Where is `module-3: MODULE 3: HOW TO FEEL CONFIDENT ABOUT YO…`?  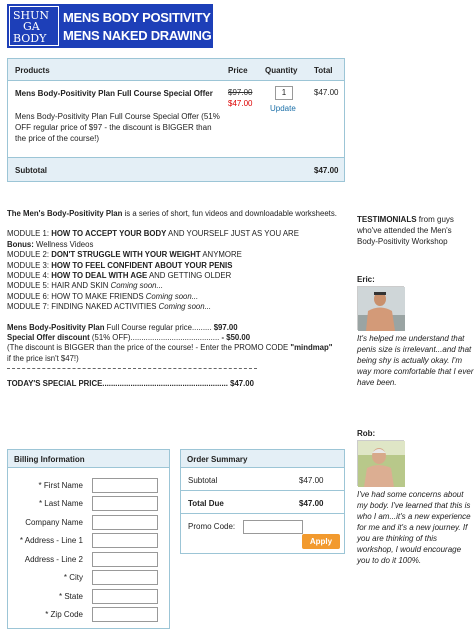 module-3: MODULE 3: HOW TO FEEL CONFIDENT ABOUT YO… is located at coordinates (120, 265).